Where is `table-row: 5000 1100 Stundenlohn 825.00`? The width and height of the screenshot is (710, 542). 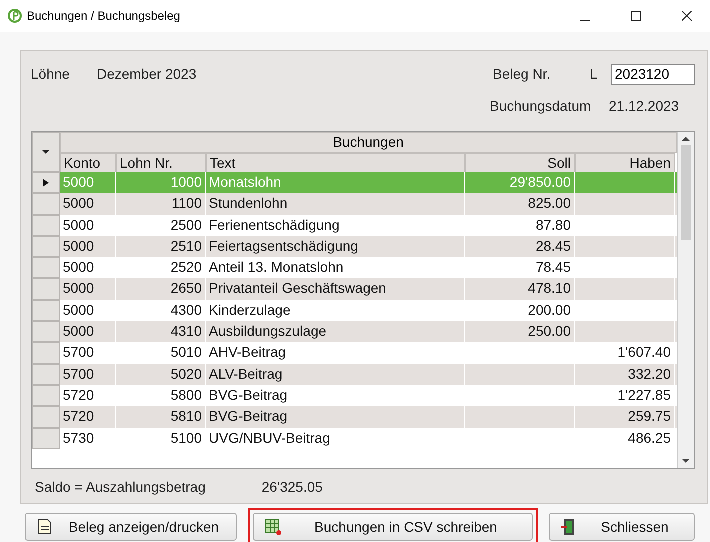
table-row: 5000 1100 Stundenlohn 825.00 is located at coordinates (354, 204).